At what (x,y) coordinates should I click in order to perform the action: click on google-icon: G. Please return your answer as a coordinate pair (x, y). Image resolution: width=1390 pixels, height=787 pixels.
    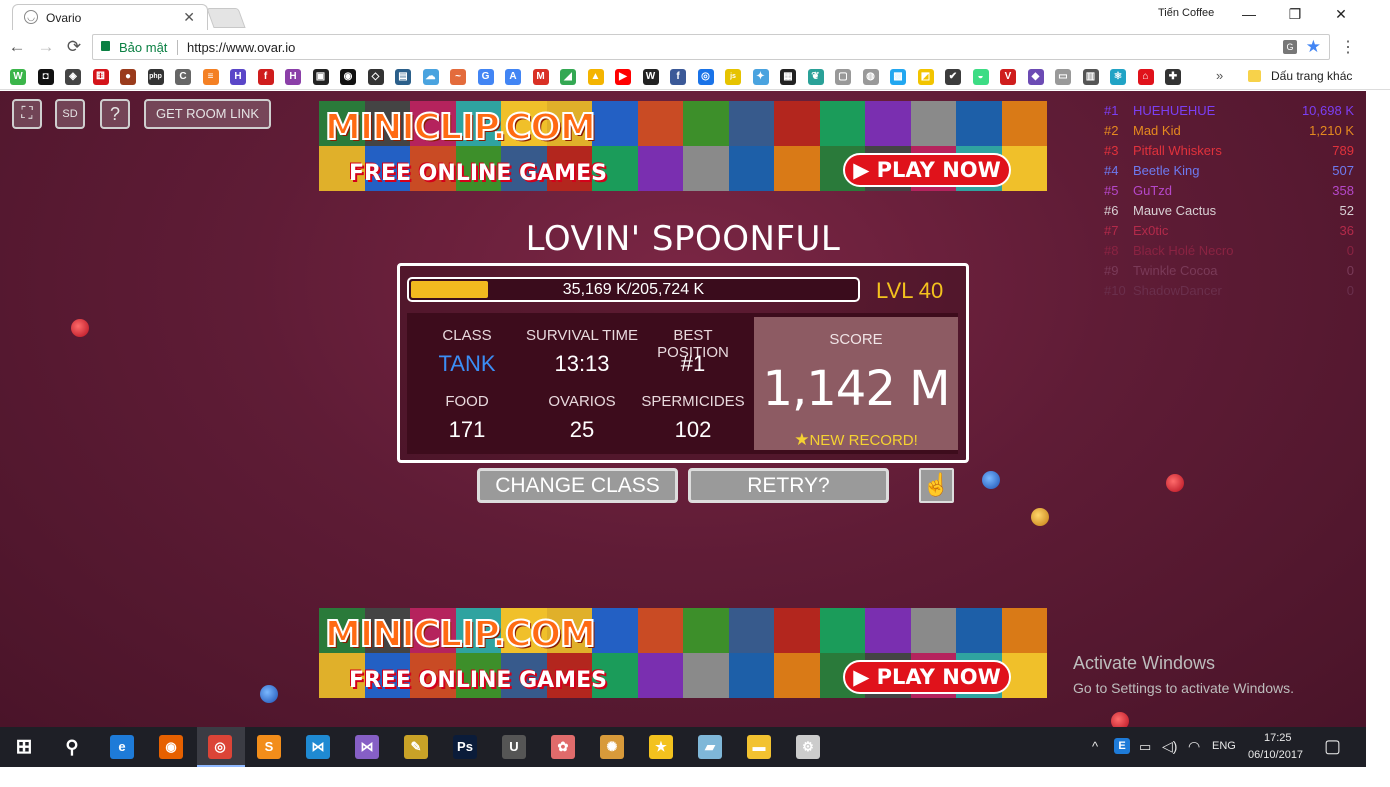
    Looking at the image, I should click on (485, 77).